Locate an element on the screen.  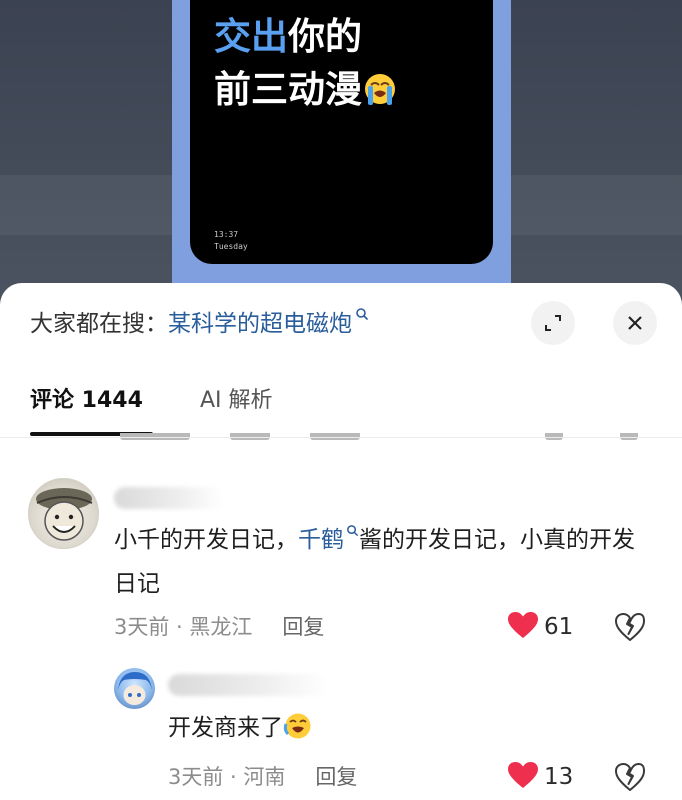
expand-button is located at coordinates (553, 323).